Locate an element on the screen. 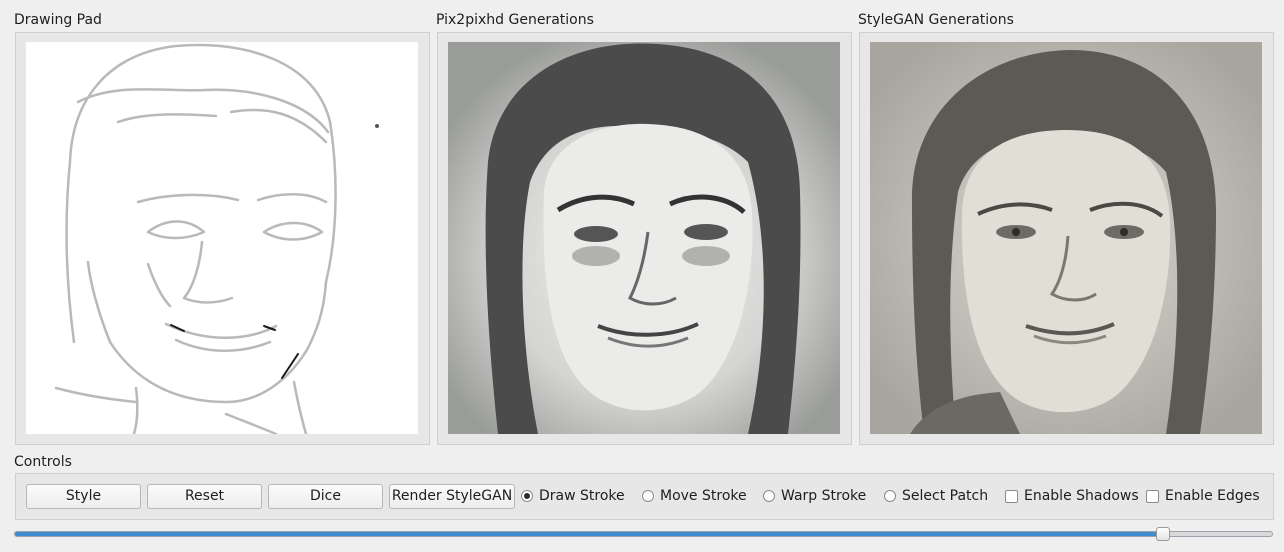  pix2pixhd-title: Pix2pixhd Generations is located at coordinates (515, 20).